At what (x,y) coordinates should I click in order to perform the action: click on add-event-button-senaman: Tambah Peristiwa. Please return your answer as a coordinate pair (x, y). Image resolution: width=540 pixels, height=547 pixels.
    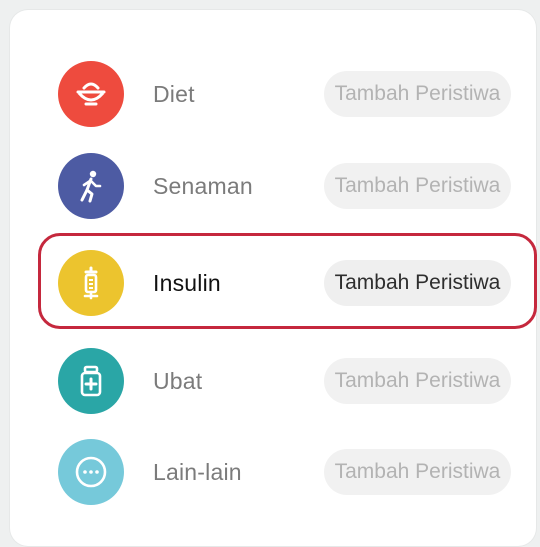
    Looking at the image, I should click on (417, 186).